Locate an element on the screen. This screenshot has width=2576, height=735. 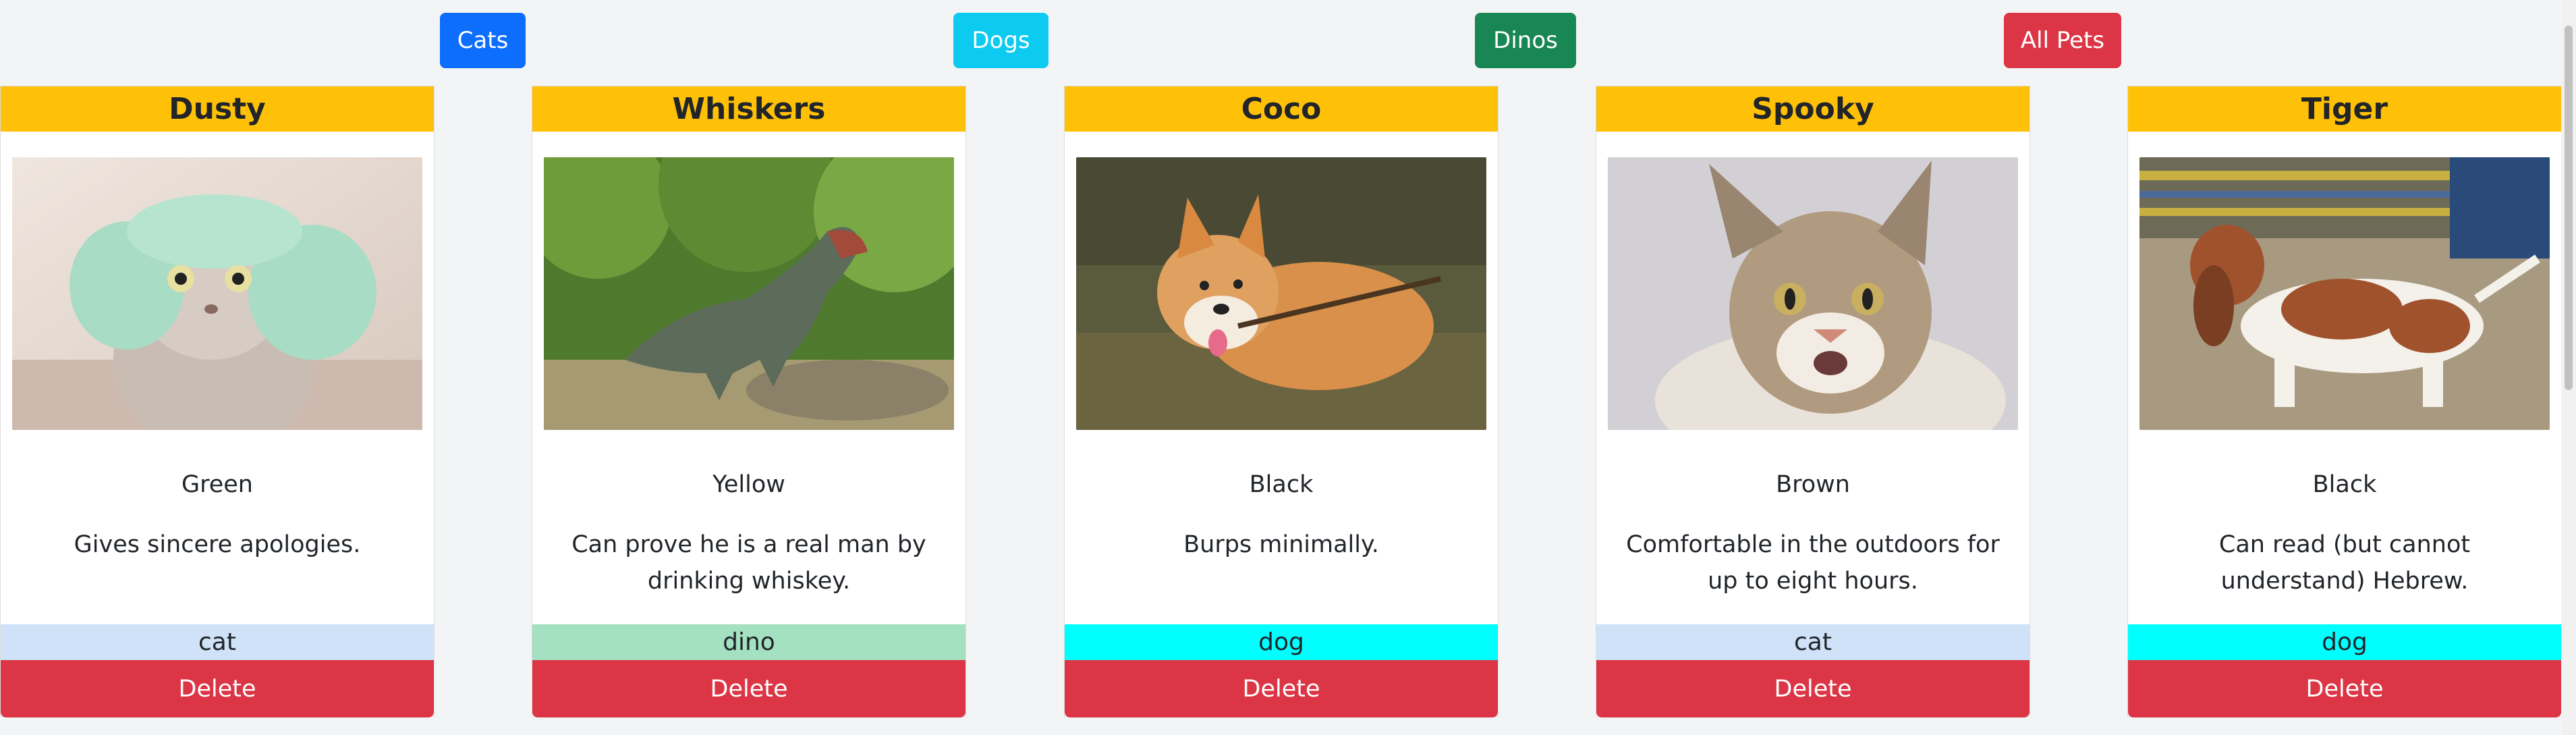
pet-name: Tiger is located at coordinates (2344, 109).